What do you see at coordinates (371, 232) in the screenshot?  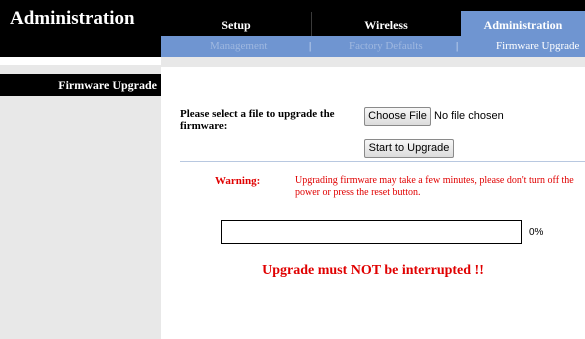 I see `upgrade-progress-bar` at bounding box center [371, 232].